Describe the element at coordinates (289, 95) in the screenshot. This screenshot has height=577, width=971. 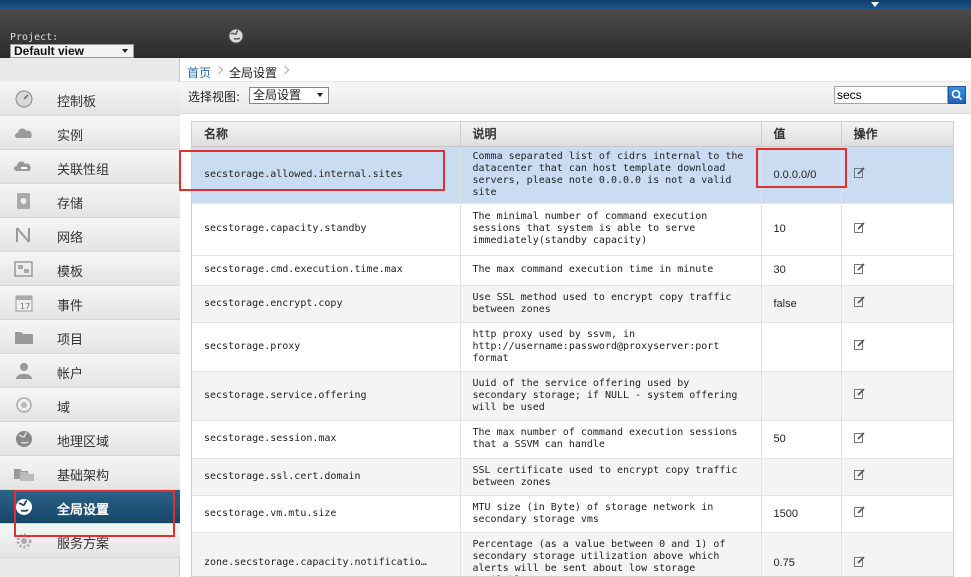
I see `view-select: 全局设置` at that location.